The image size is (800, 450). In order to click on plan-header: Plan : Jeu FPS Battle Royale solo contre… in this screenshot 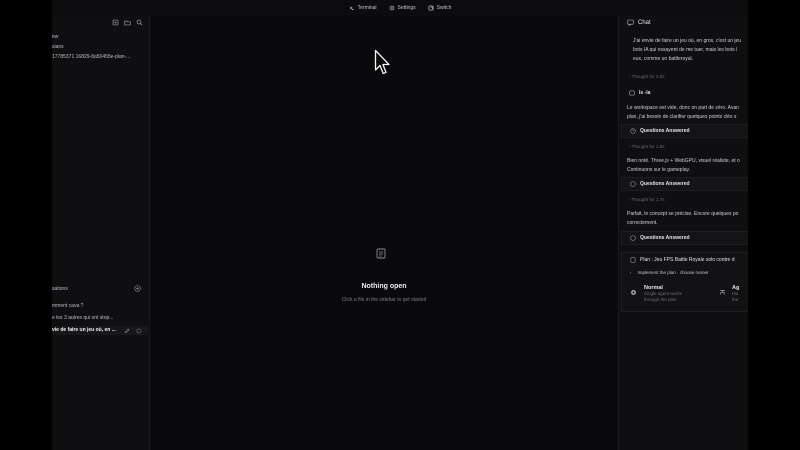, I will do `click(682, 260)`.